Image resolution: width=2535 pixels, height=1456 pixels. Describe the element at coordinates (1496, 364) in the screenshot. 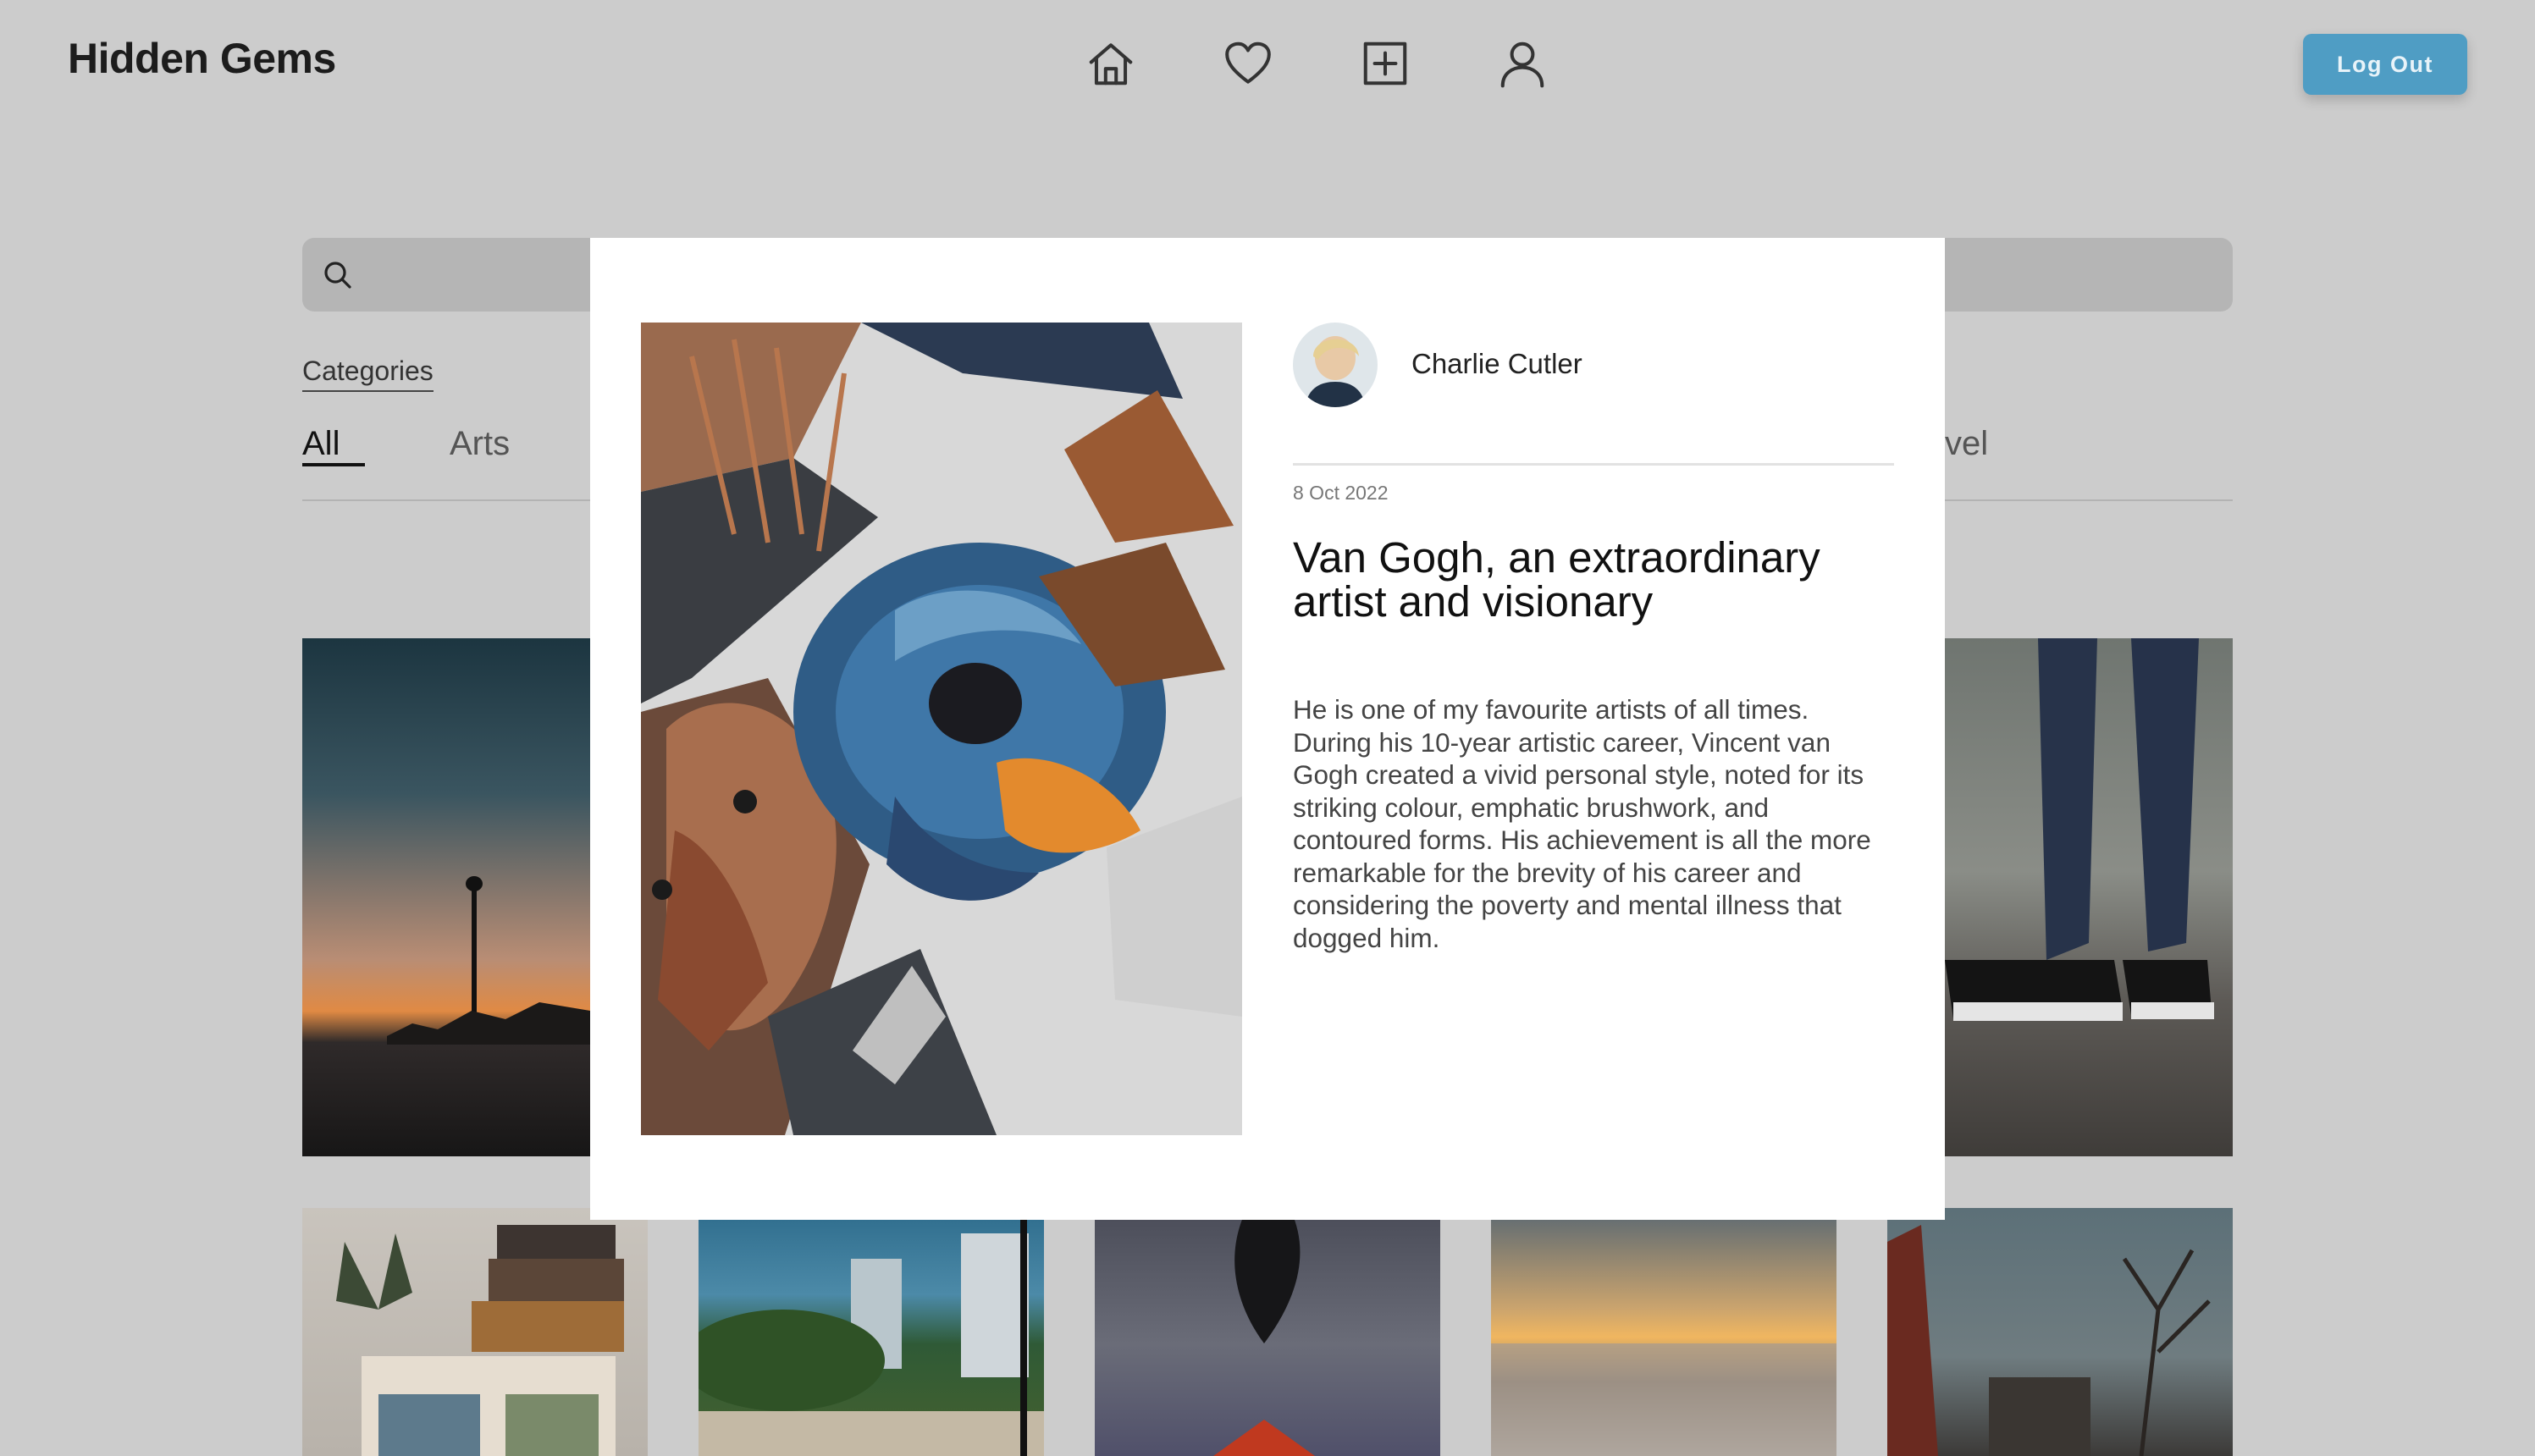

I see `author-name: Charlie Cutler` at that location.